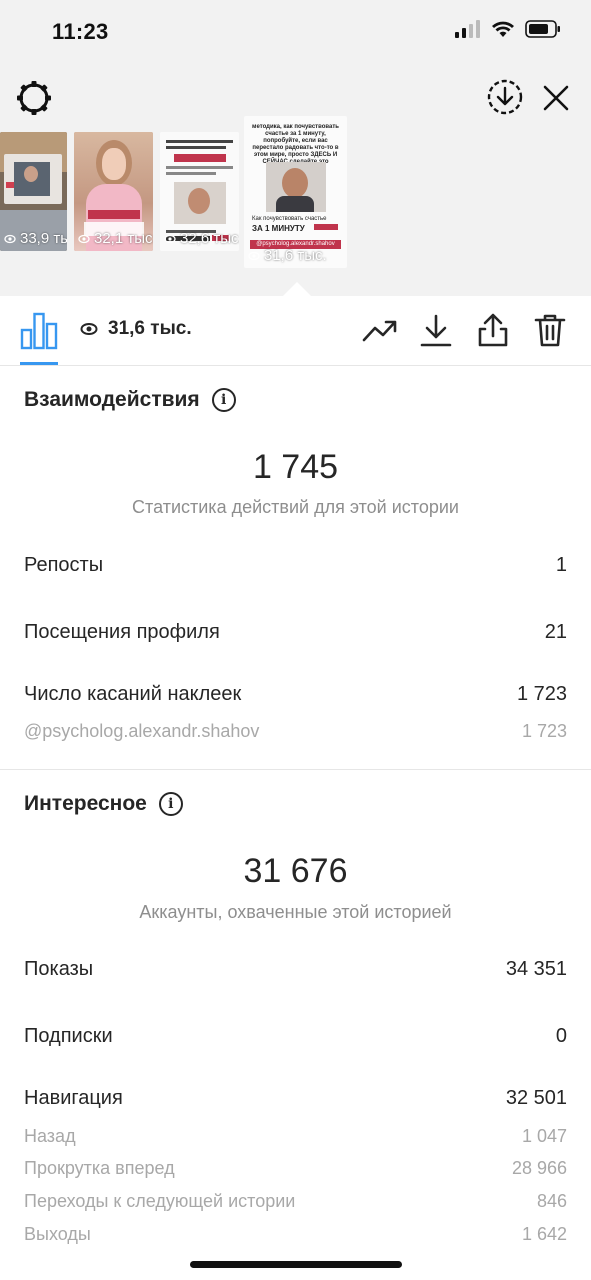 This screenshot has width=591, height=1280. What do you see at coordinates (295, 1234) in the screenshot?
I see `stat-subrow: Выходы 1 642` at bounding box center [295, 1234].